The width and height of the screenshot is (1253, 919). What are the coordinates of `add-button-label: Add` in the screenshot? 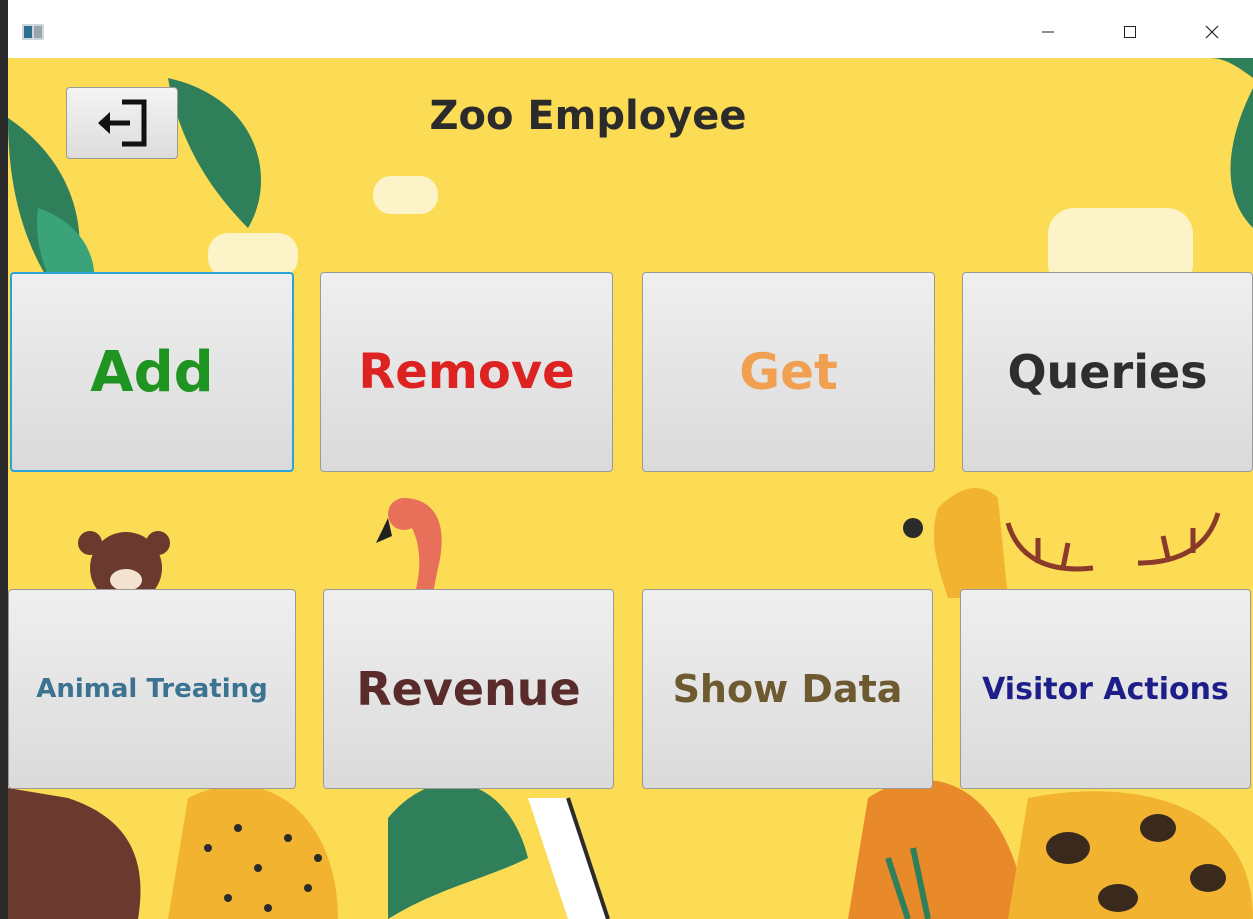 It's located at (152, 372).